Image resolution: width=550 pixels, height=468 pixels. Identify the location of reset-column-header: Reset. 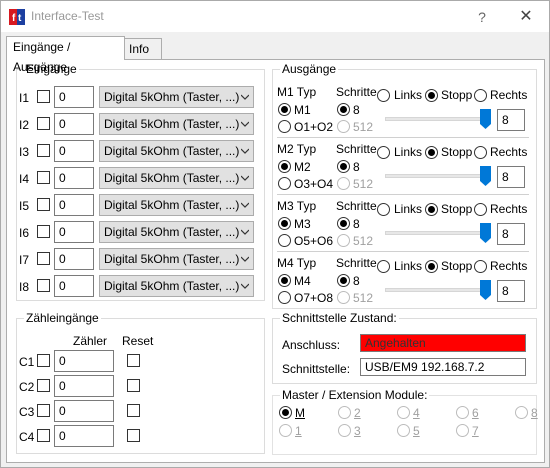
(138, 341).